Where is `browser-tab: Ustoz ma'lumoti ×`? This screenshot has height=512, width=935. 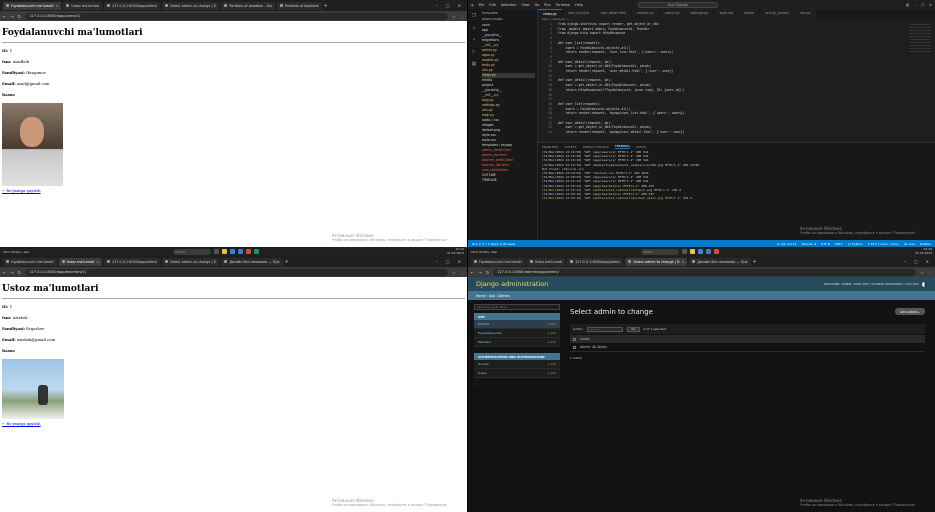
browser-tab: Ustoz ma'lumoti × is located at coordinates (80, 261).